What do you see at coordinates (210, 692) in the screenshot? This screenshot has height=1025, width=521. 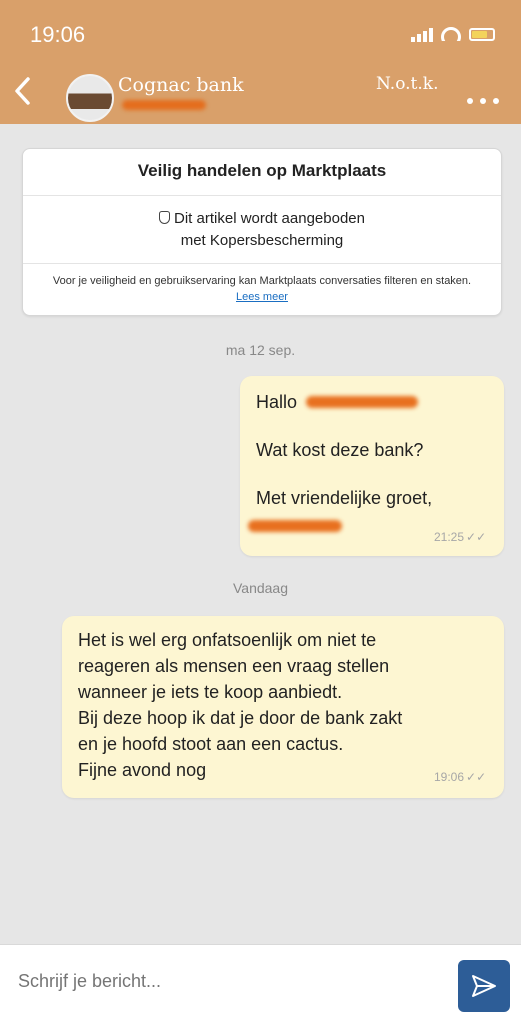 I see `message-line: wanneer je iets te koop aanbiedt.` at bounding box center [210, 692].